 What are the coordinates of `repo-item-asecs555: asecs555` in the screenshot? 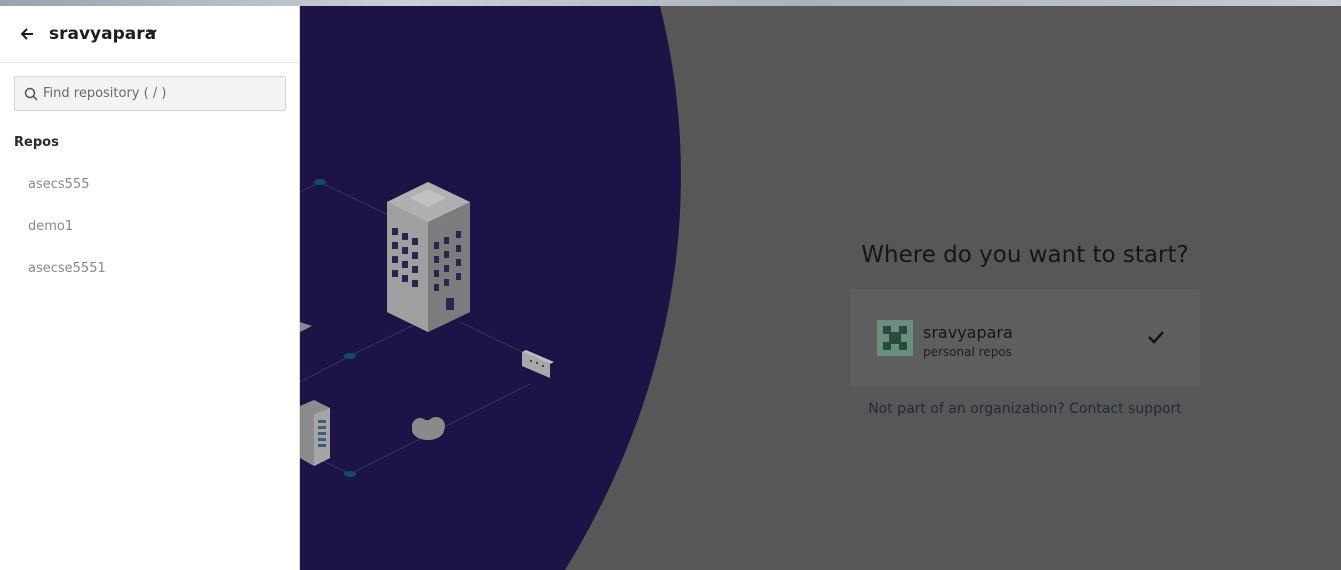 It's located at (149, 191).